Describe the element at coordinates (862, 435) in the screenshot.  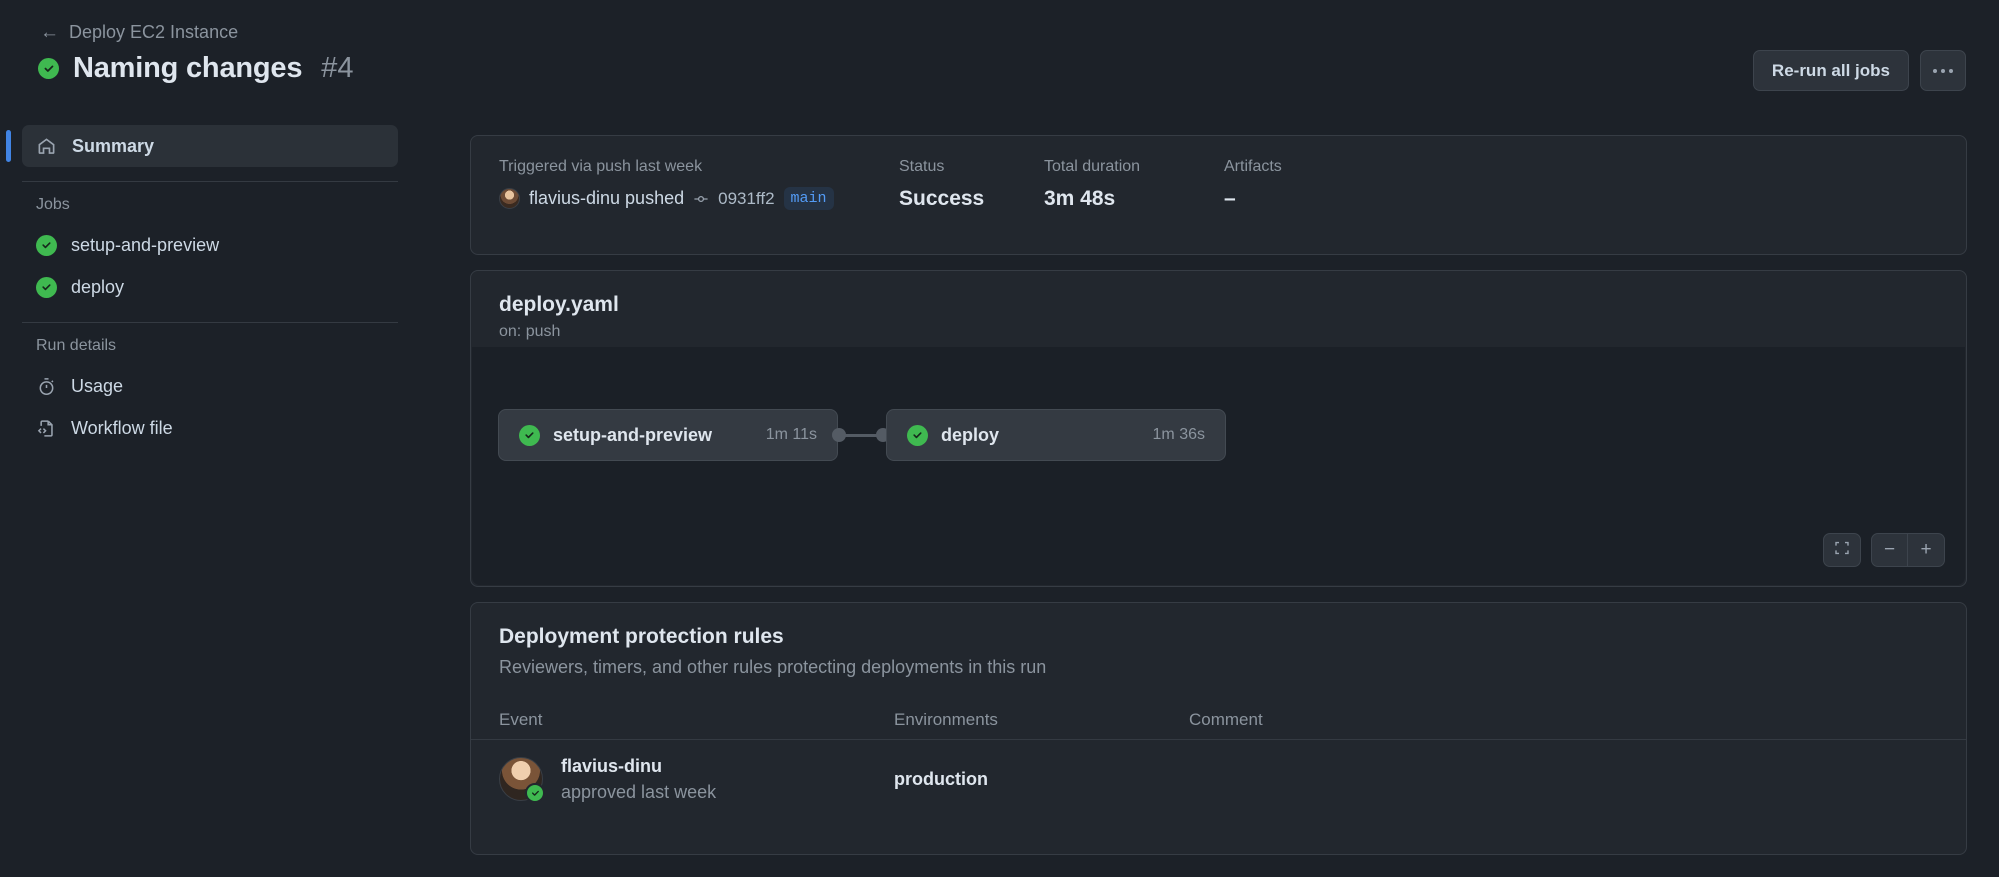
I see `graph-edge` at that location.